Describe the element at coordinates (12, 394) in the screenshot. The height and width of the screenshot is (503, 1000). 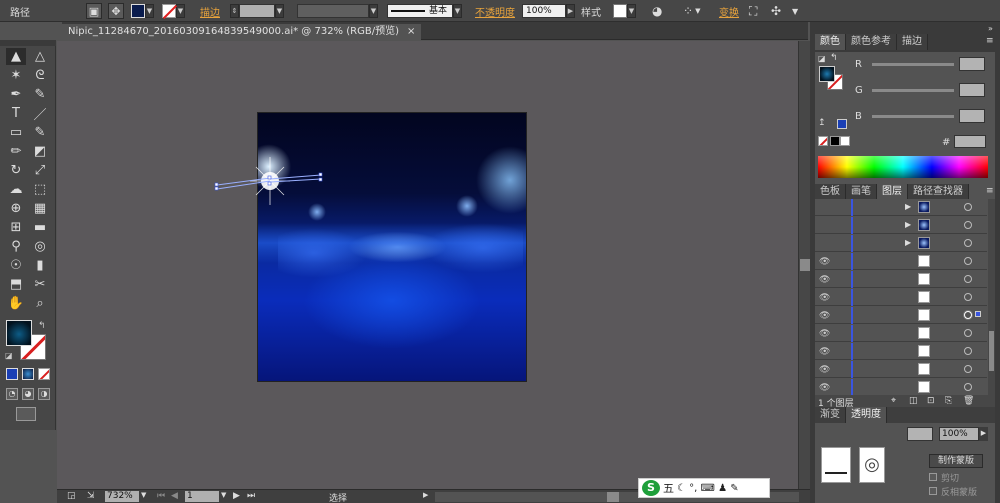
I see `draw-normal-icon: ◔` at that location.